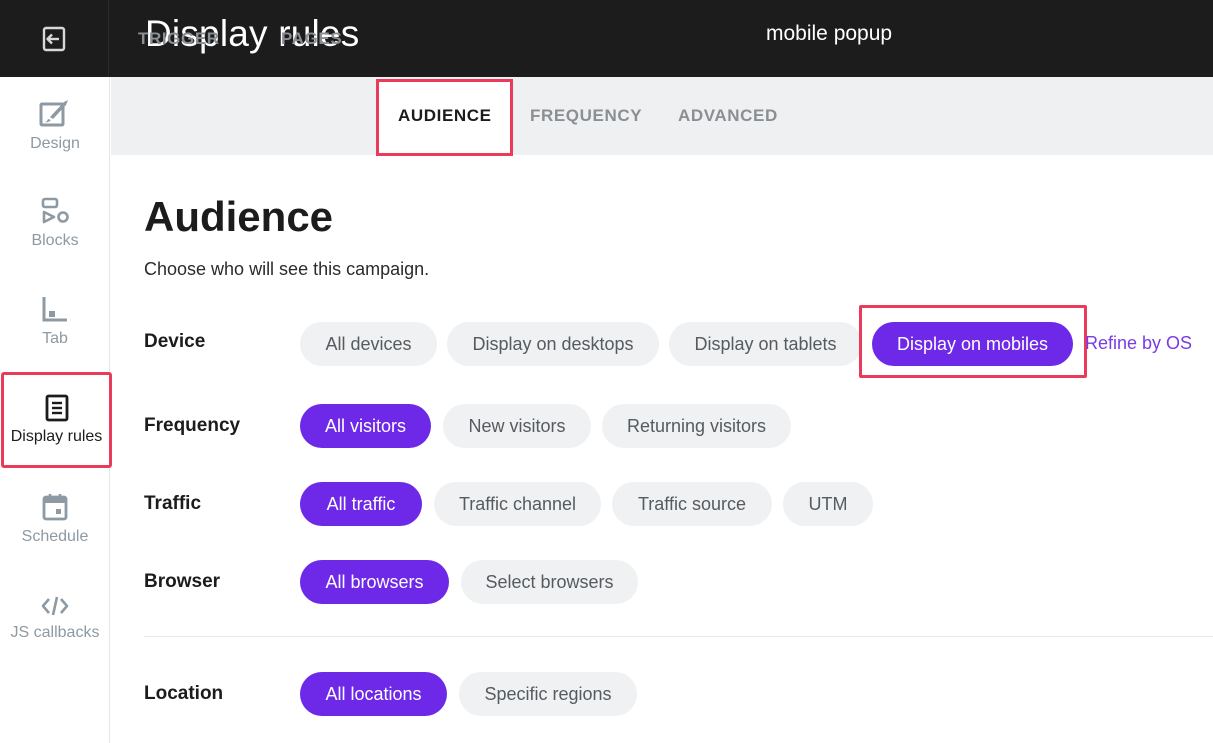  I want to click on option-returning-visitors: Returning visitors, so click(696, 426).